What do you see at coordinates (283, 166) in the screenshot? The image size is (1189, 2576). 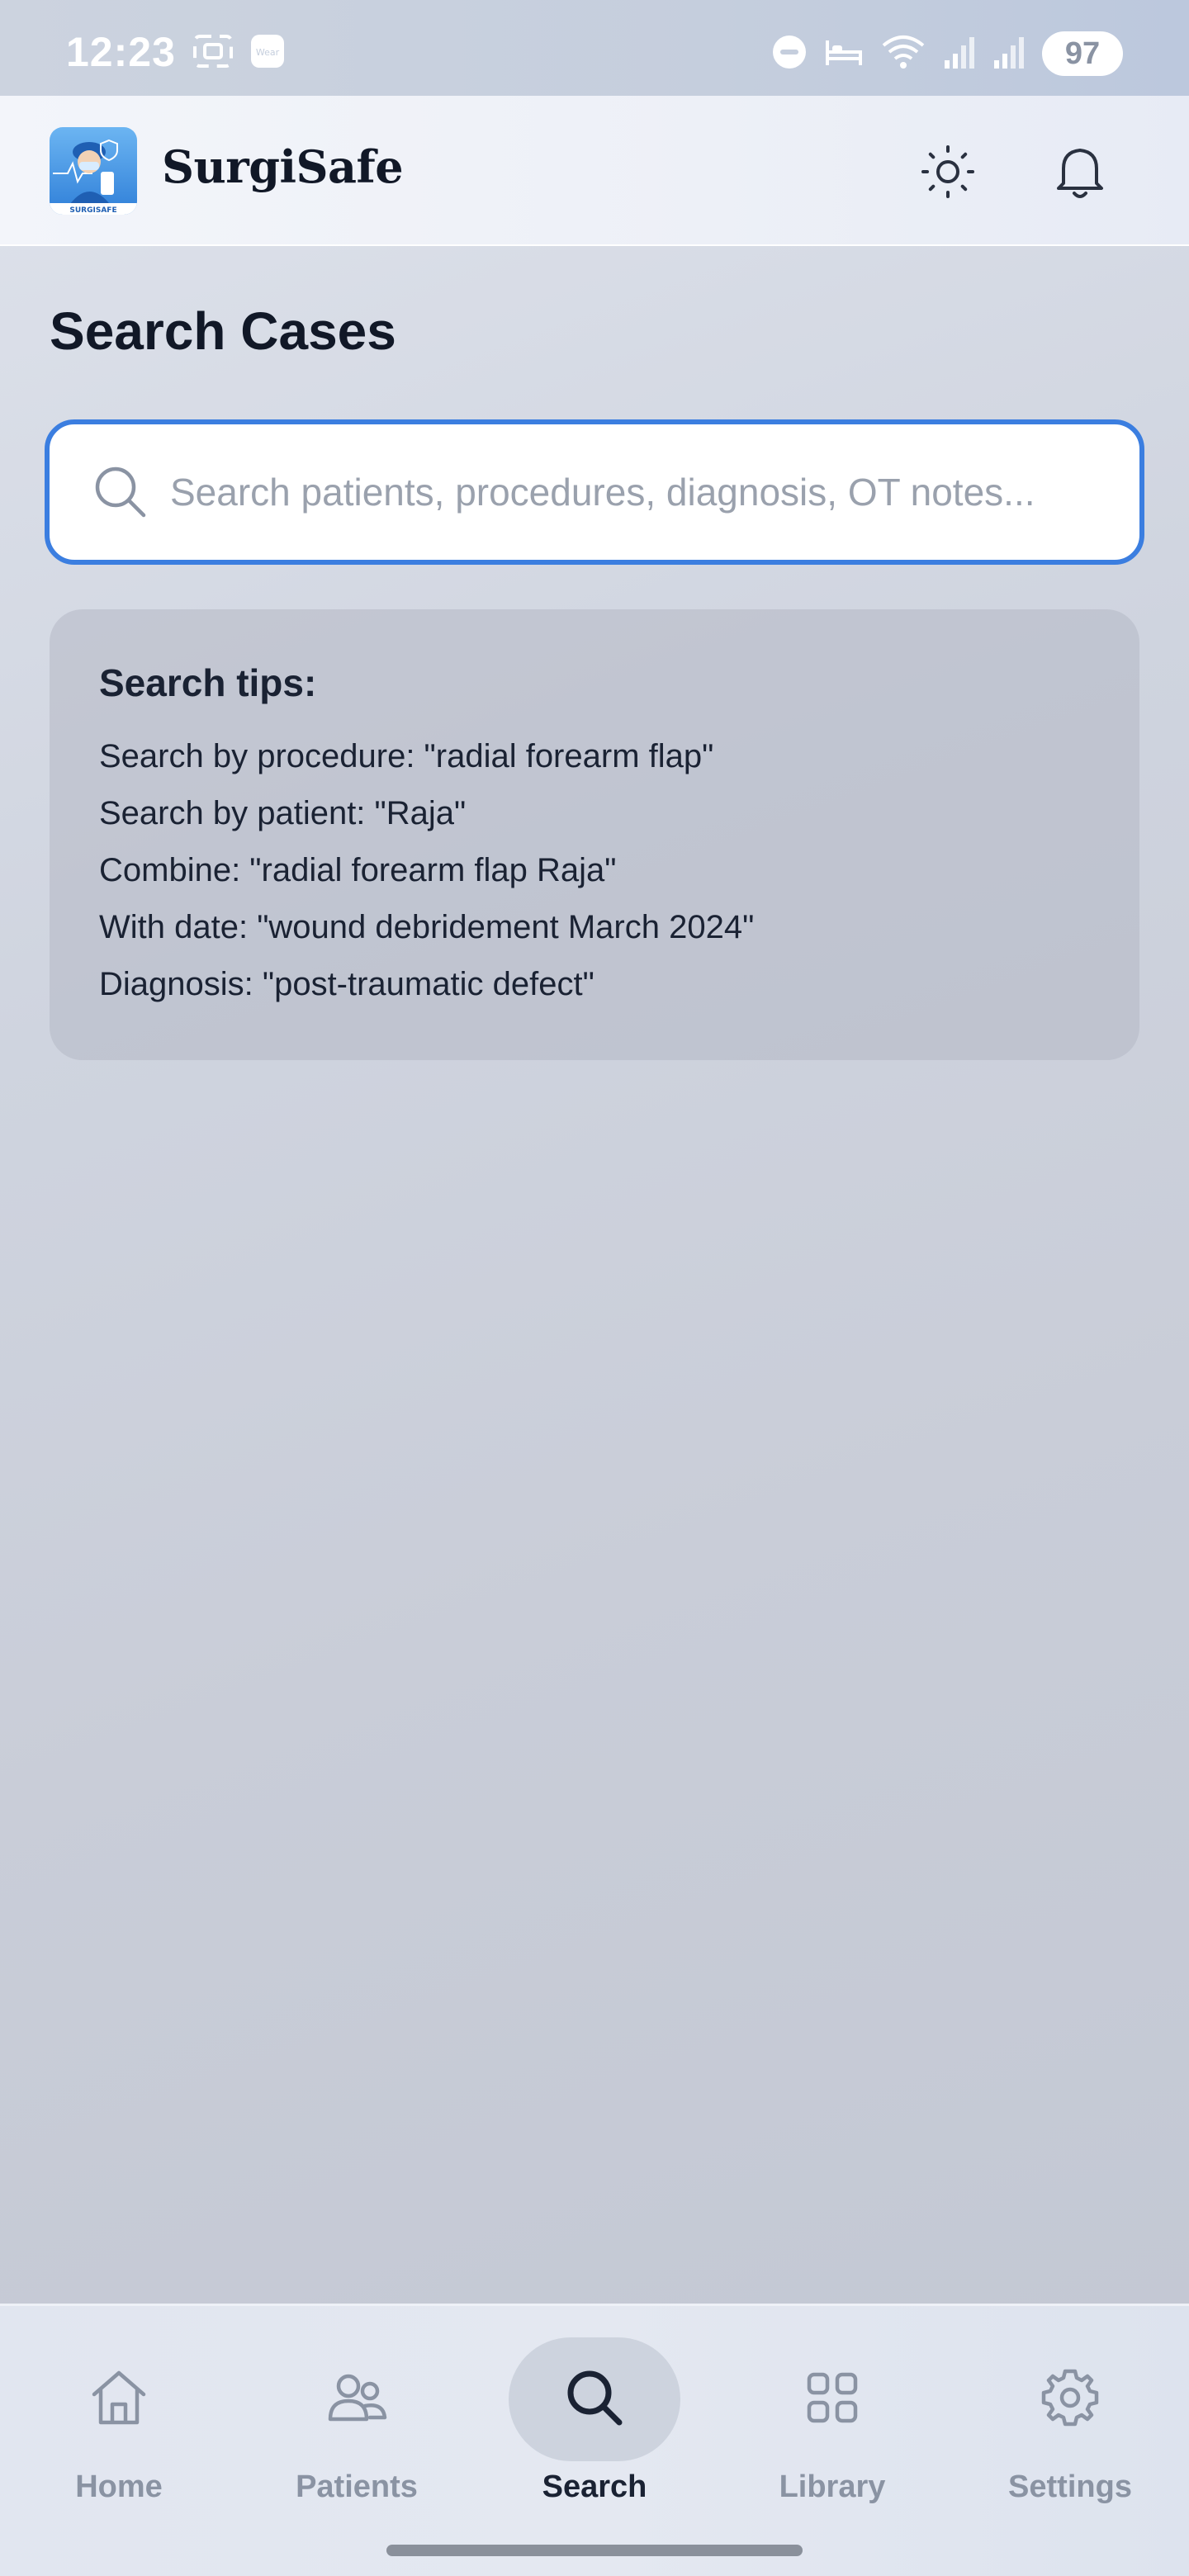 I see `app-name: SurgiSafe` at bounding box center [283, 166].